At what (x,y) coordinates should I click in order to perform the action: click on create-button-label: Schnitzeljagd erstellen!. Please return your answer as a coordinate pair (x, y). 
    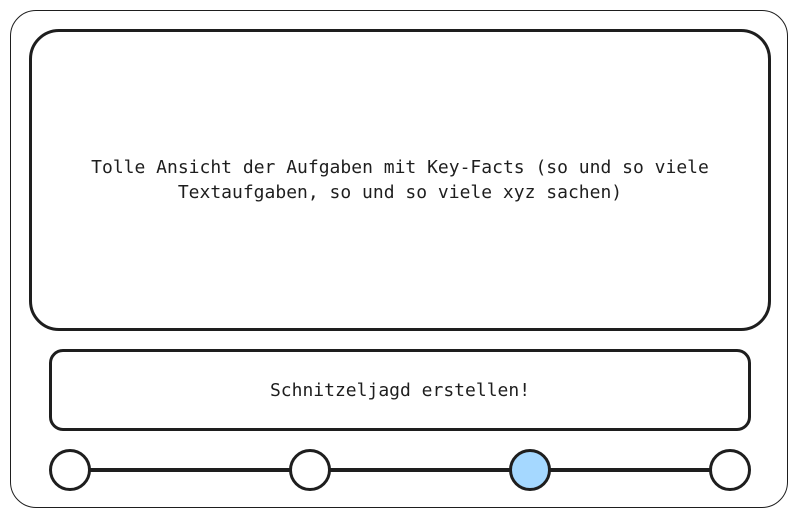
    Looking at the image, I should click on (400, 390).